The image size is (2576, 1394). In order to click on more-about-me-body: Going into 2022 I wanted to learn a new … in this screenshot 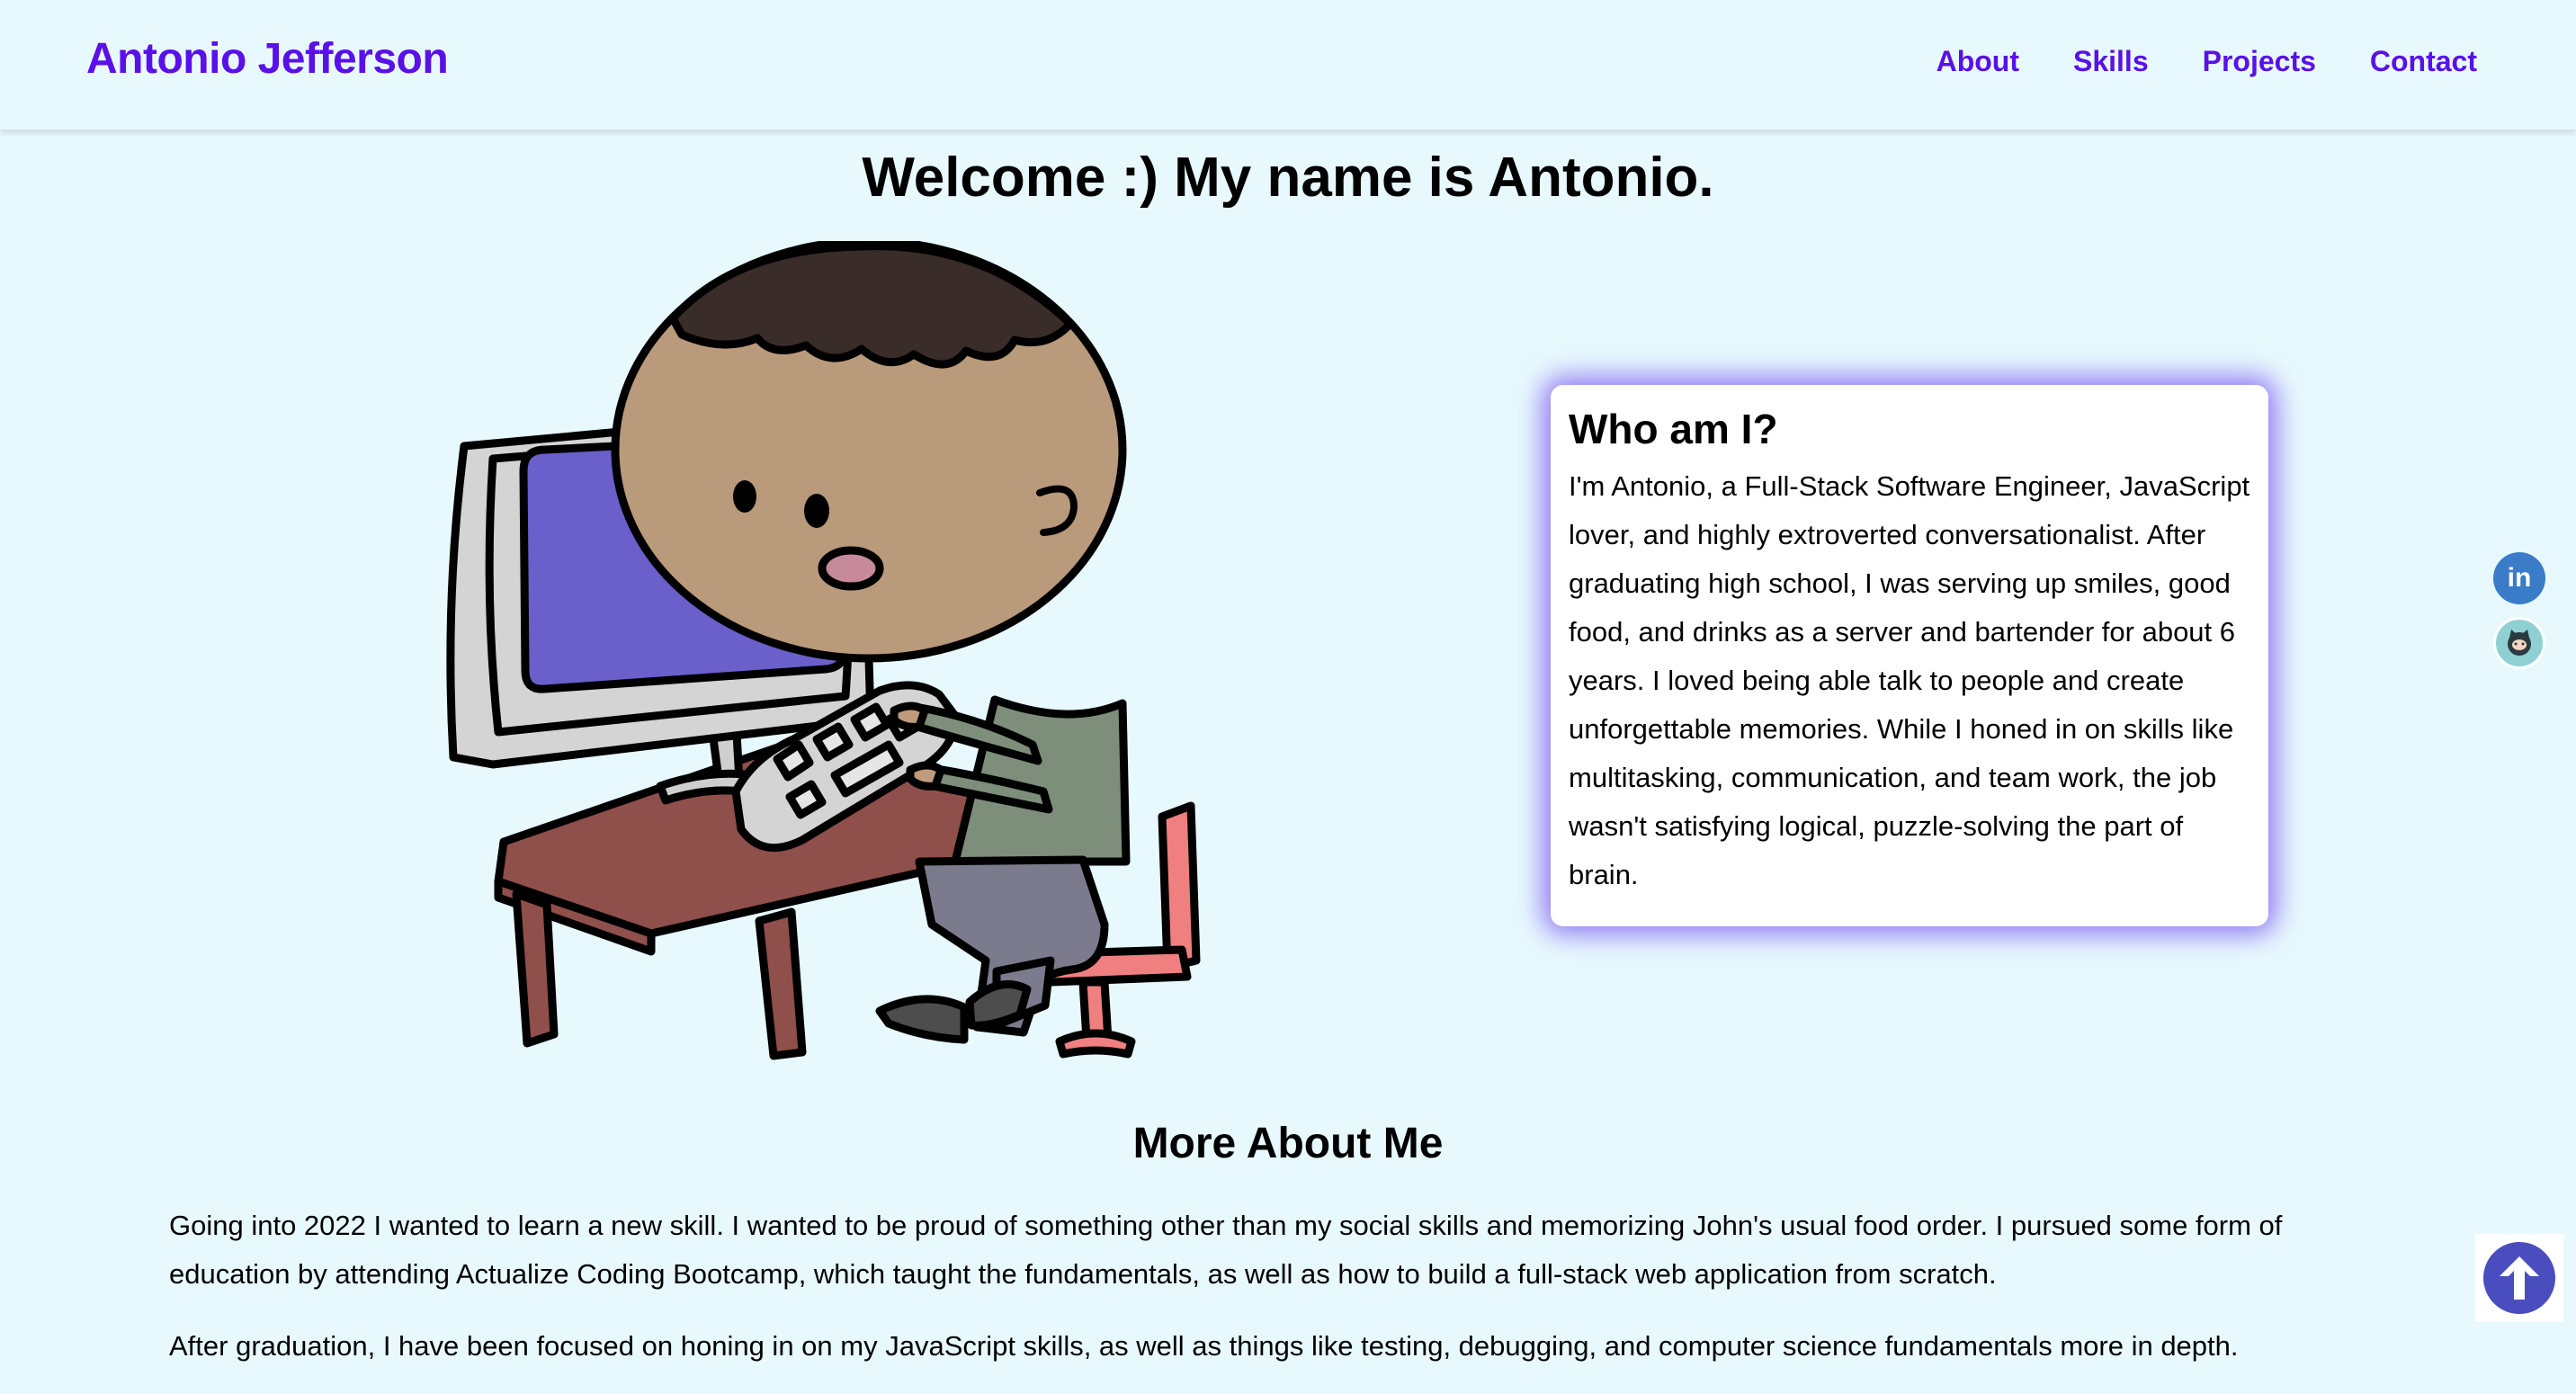, I will do `click(1284, 1298)`.